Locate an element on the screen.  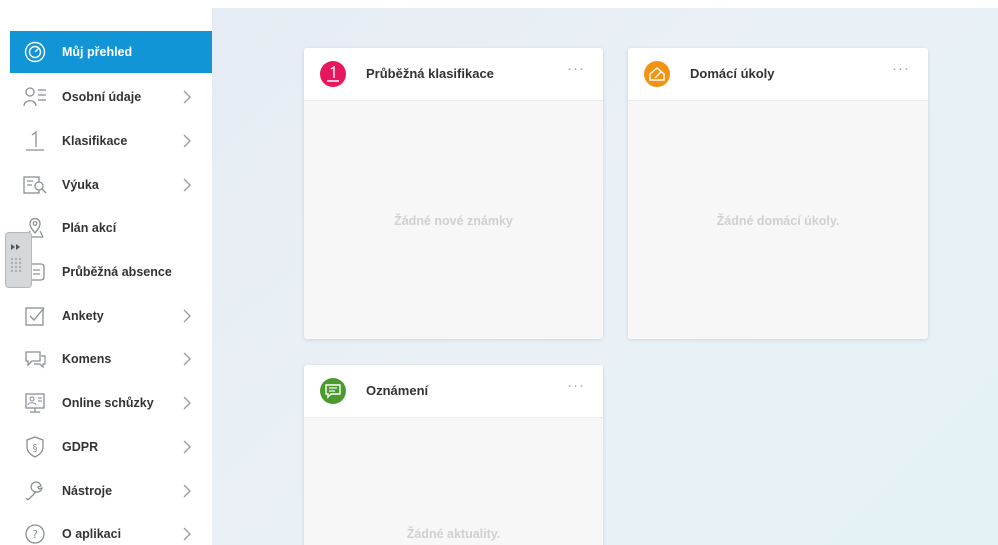
announcement-badge-icon is located at coordinates (333, 391).